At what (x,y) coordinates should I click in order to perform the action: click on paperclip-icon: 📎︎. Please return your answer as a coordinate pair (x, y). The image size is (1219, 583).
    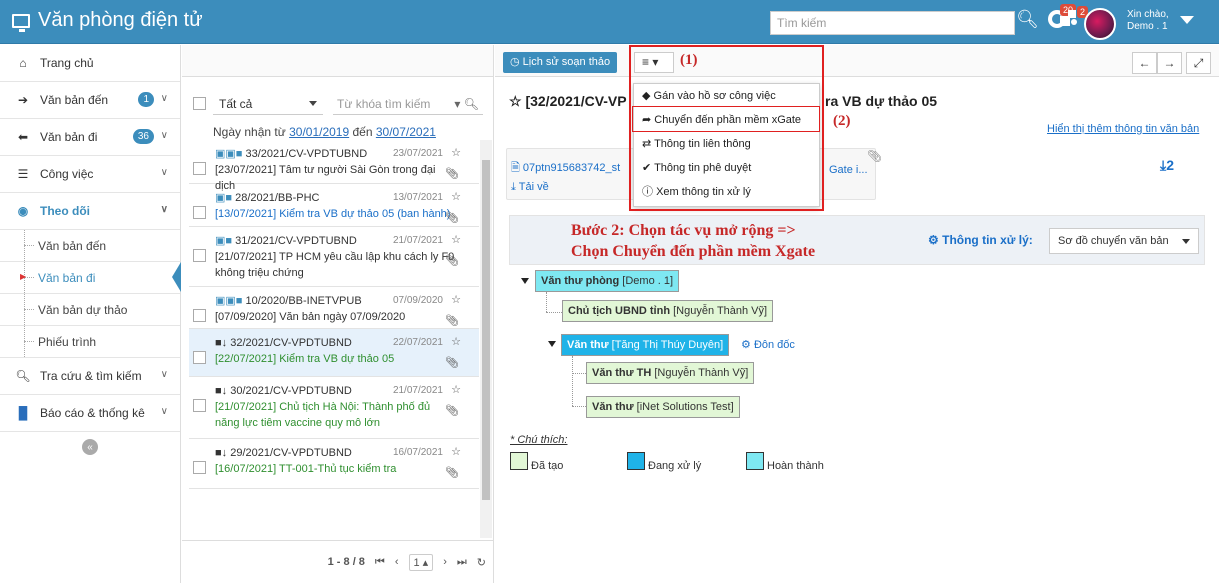
    Looking at the image, I should click on (452, 411).